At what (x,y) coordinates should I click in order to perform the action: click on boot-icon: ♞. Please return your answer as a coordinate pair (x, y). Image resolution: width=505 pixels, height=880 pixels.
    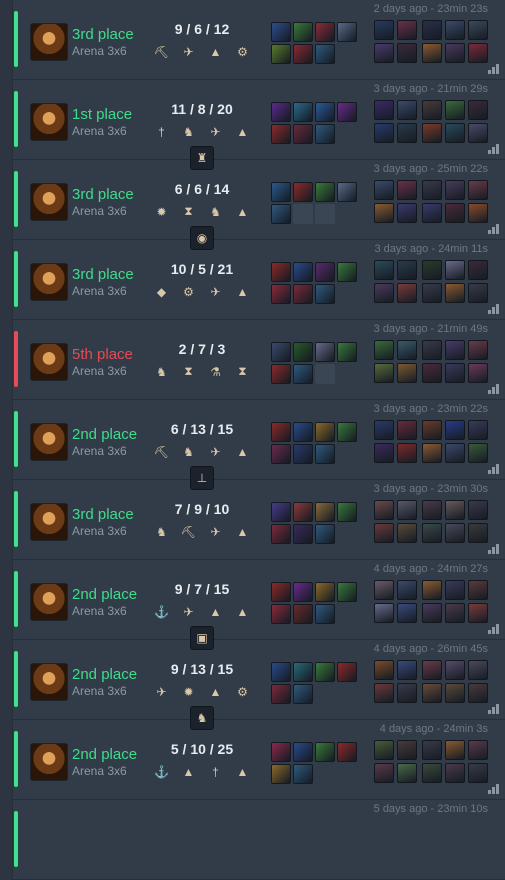
    Looking at the image, I should click on (188, 451).